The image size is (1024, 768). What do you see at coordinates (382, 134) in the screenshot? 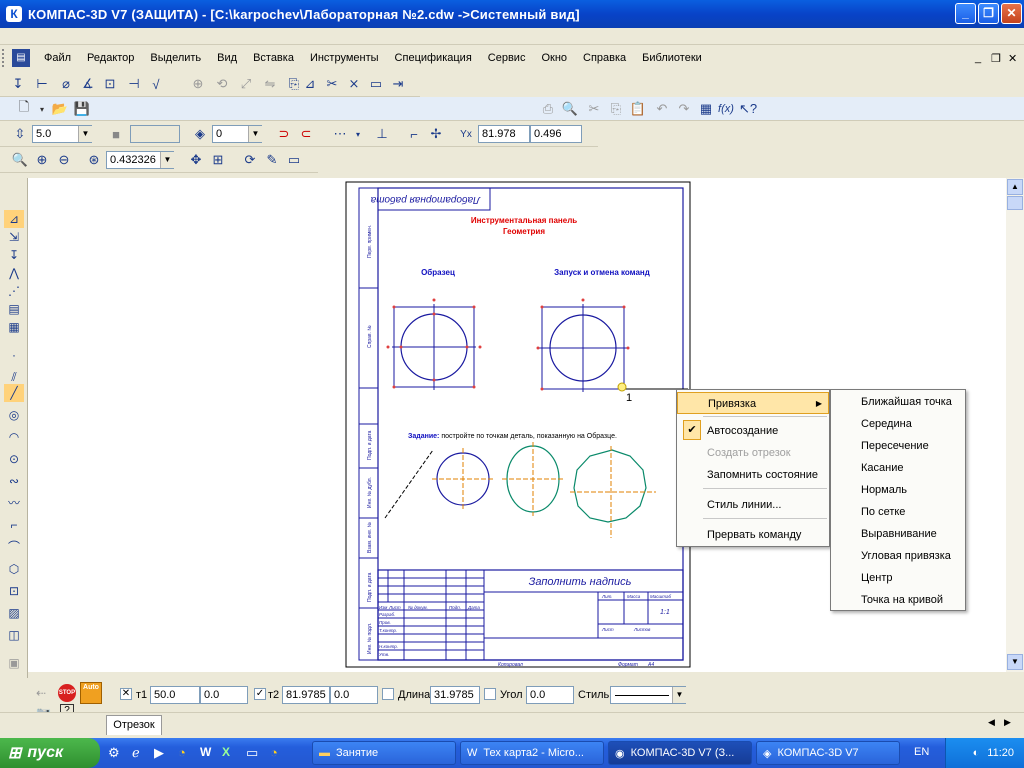
I see `local-cs-icon: ⊥` at bounding box center [382, 134].